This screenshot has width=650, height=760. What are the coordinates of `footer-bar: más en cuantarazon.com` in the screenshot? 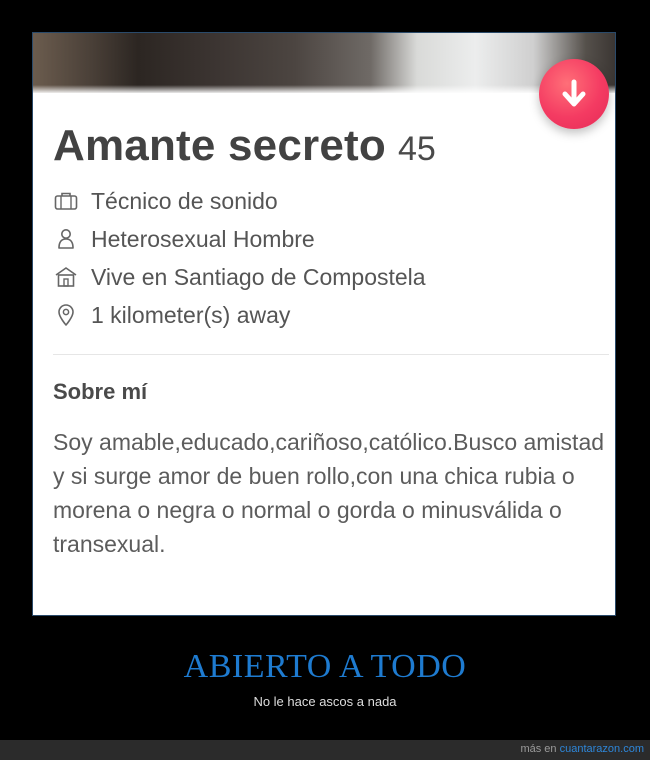 It's located at (325, 750).